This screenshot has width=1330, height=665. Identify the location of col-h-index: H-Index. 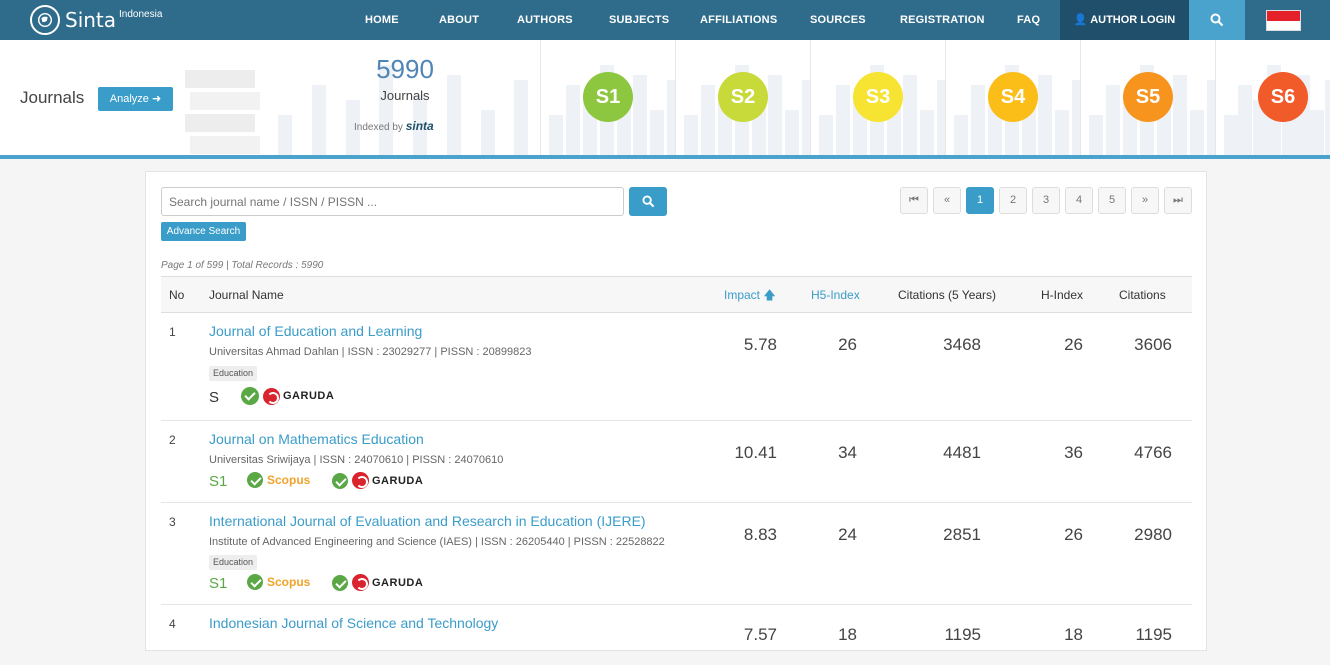
(1062, 295).